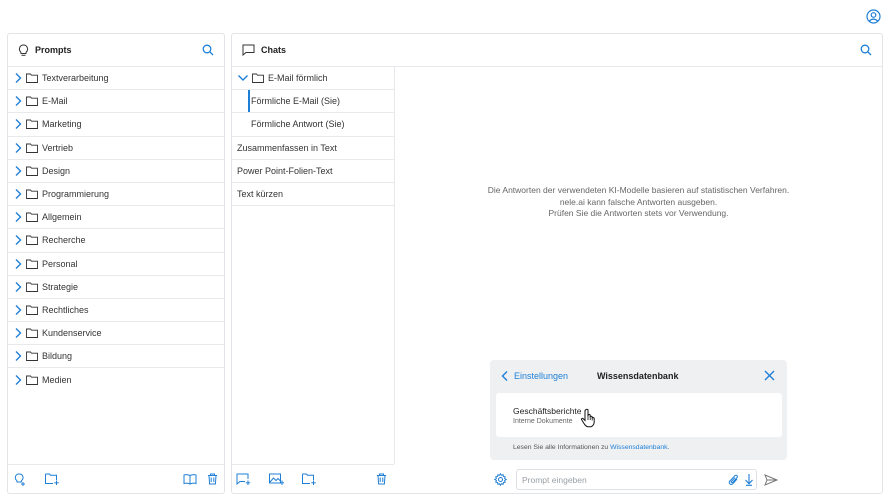 The height and width of the screenshot is (501, 890). Describe the element at coordinates (638, 447) in the screenshot. I see `knowledge-base-link: Wissensdatenbank` at that location.